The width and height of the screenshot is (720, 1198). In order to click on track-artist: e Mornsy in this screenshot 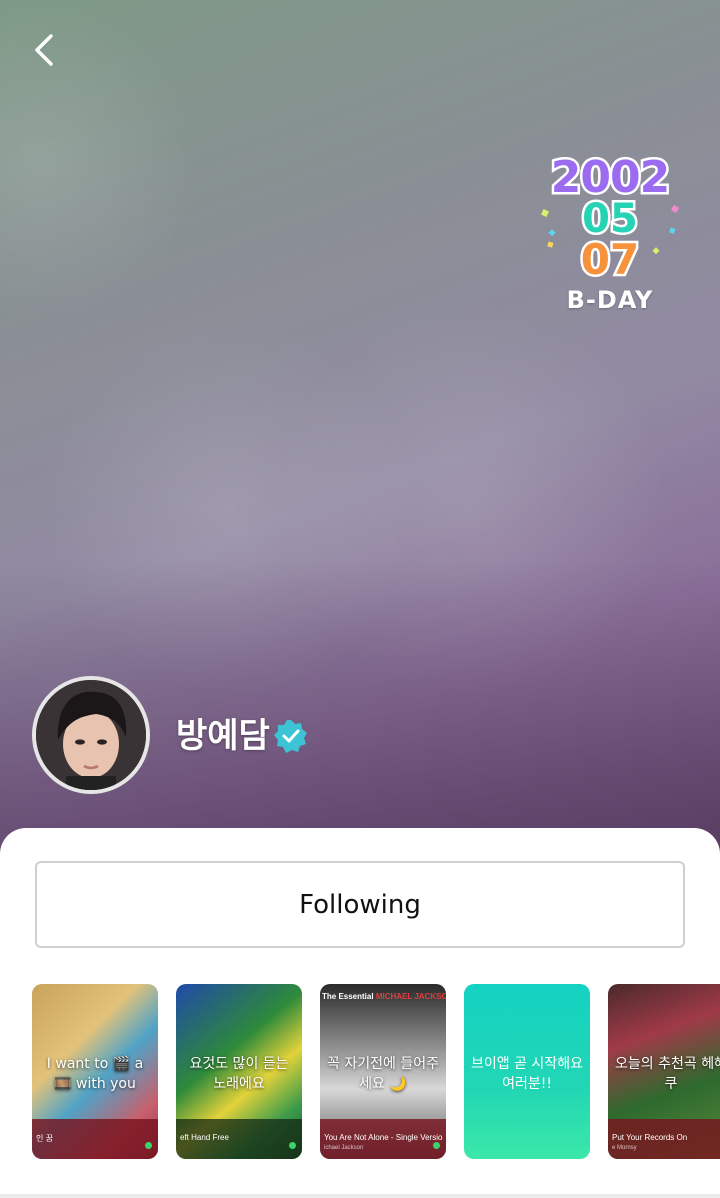, I will do `click(624, 1148)`.